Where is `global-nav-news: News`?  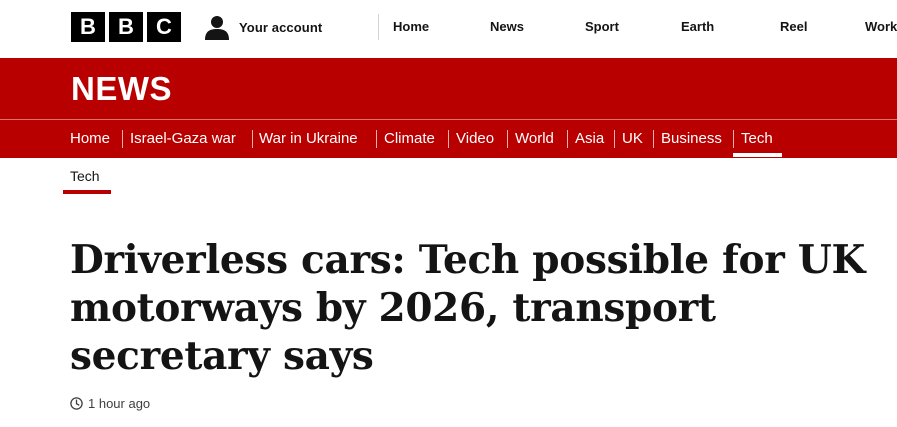
global-nav-news: News is located at coordinates (507, 27).